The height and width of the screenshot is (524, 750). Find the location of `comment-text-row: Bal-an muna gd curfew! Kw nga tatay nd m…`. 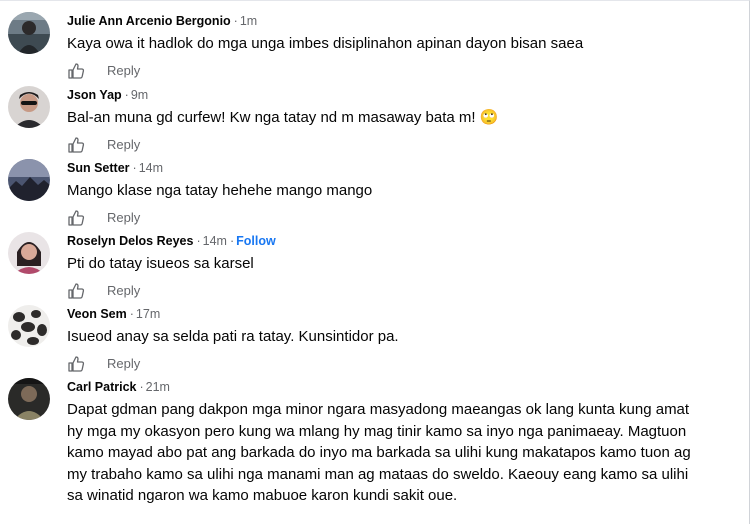

comment-text-row: Bal-an muna gd curfew! Kw nga tatay nd m… is located at coordinates (404, 118).